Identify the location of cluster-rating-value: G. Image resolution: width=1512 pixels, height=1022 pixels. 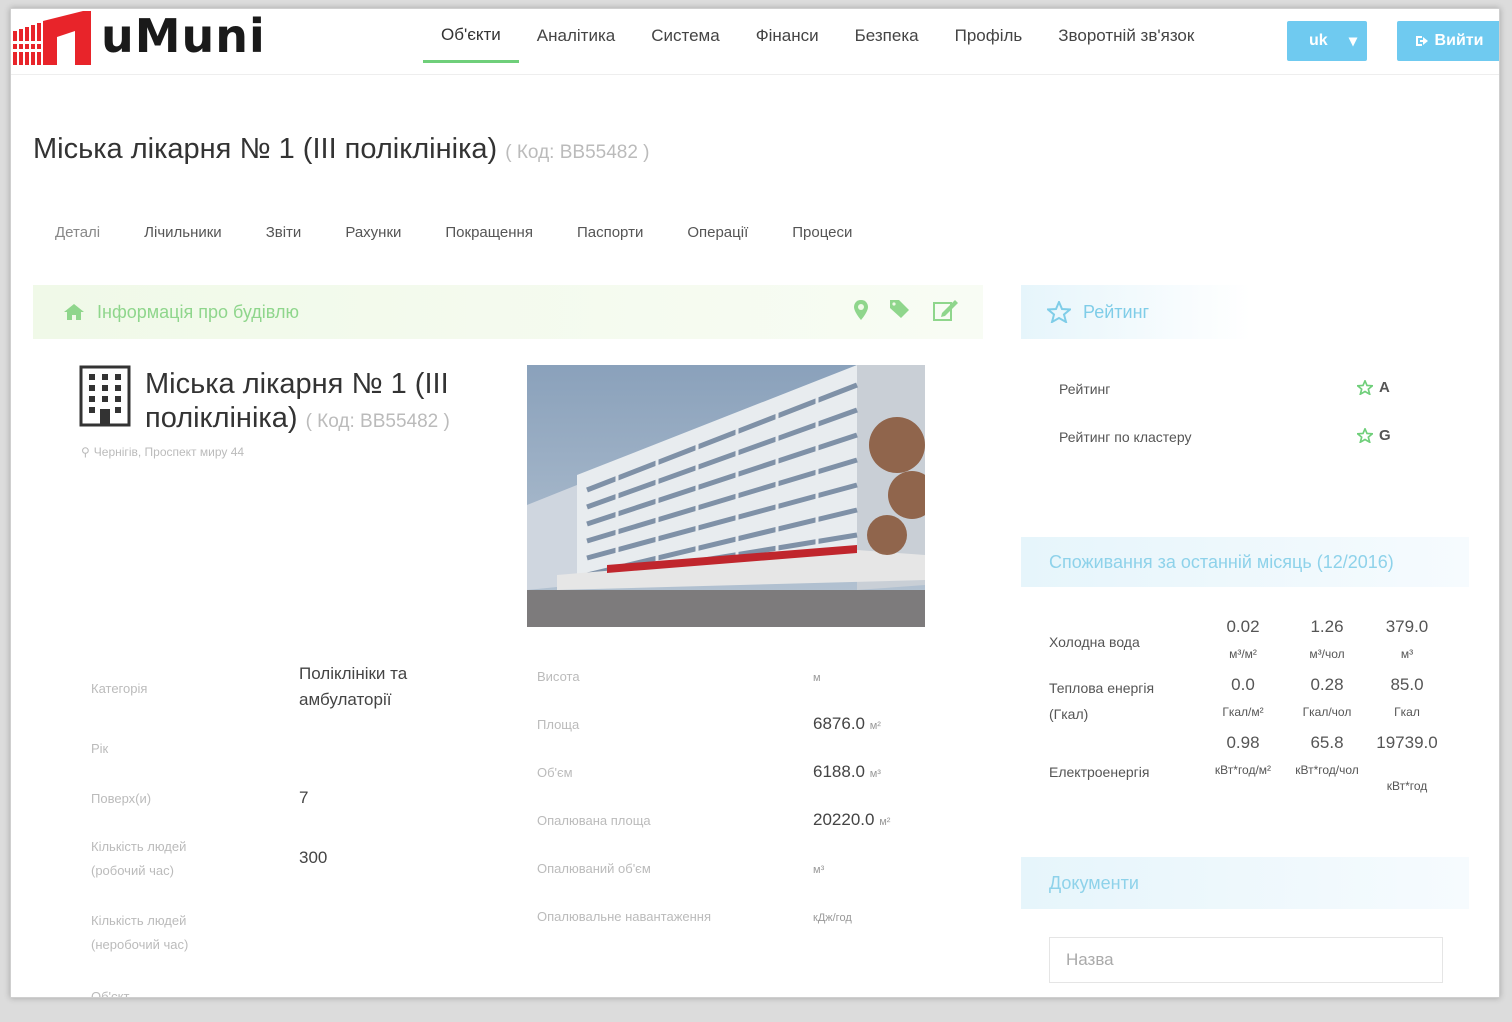
(1374, 435).